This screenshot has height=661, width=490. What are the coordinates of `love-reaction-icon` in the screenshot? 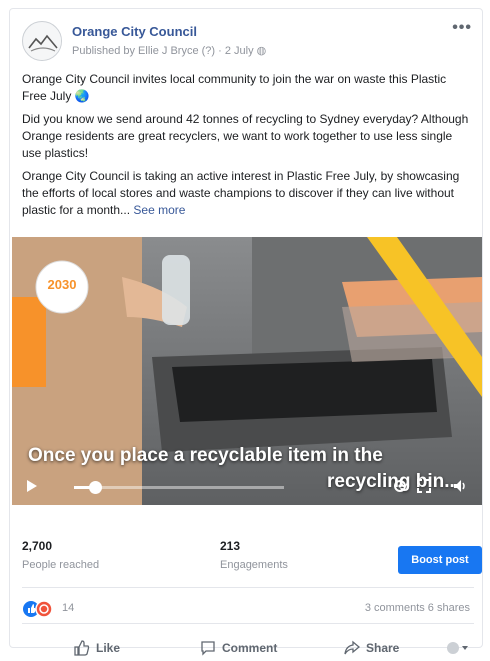 It's located at (44, 609).